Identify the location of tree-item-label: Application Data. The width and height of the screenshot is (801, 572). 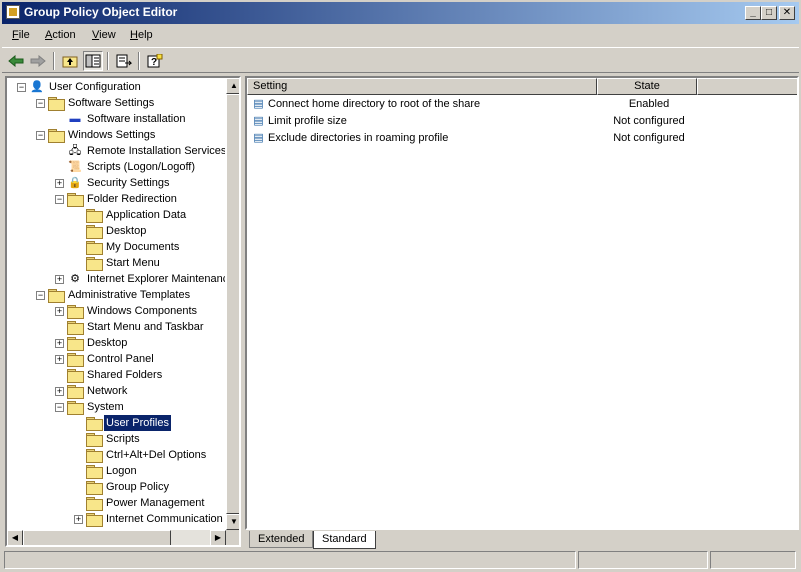
(146, 215).